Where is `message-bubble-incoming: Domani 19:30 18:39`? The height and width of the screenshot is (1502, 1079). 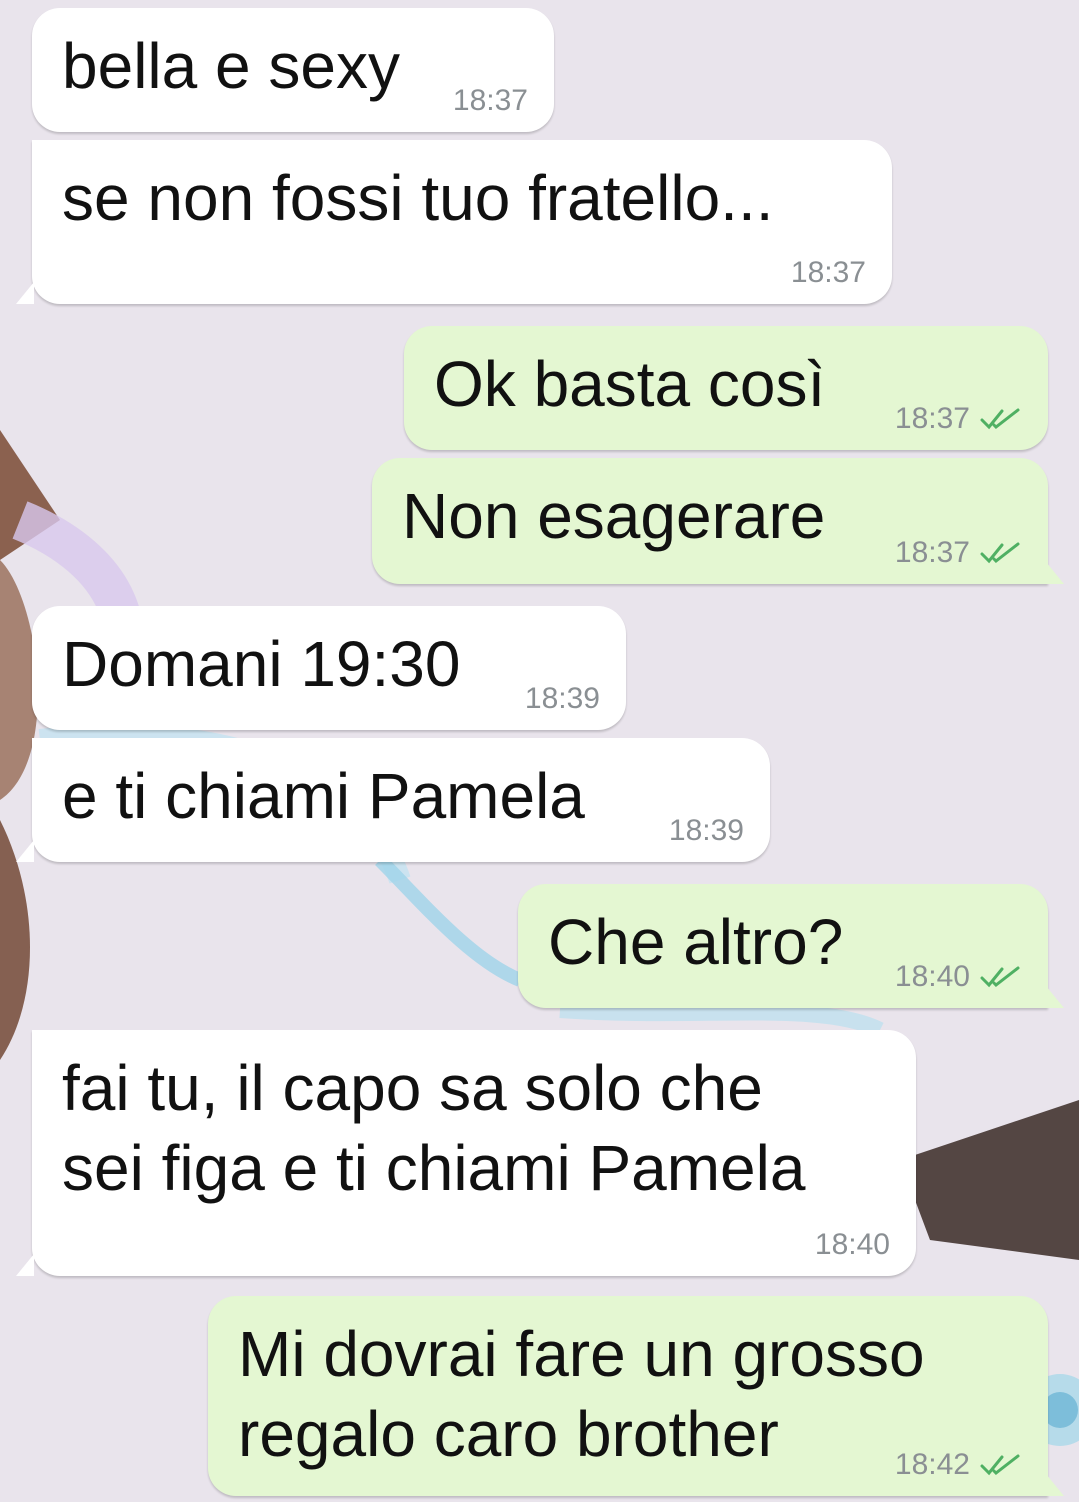
message-bubble-incoming: Domani 19:30 18:39 is located at coordinates (329, 668).